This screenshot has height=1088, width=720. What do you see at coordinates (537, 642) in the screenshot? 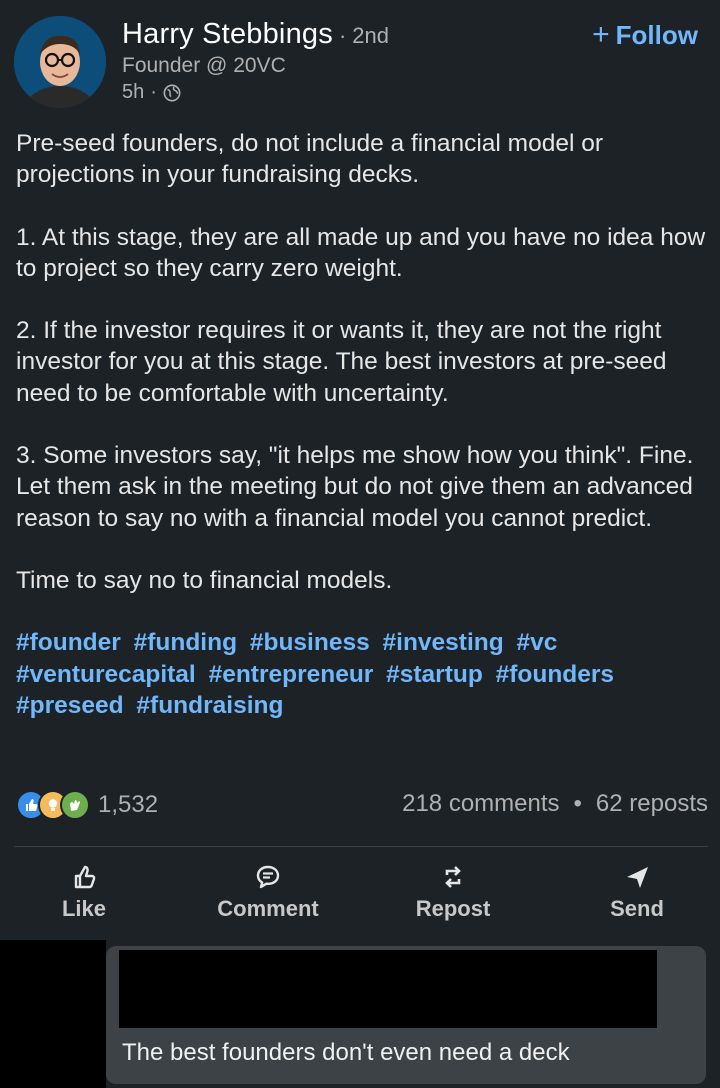
I see `hashtag-link: #vc` at bounding box center [537, 642].